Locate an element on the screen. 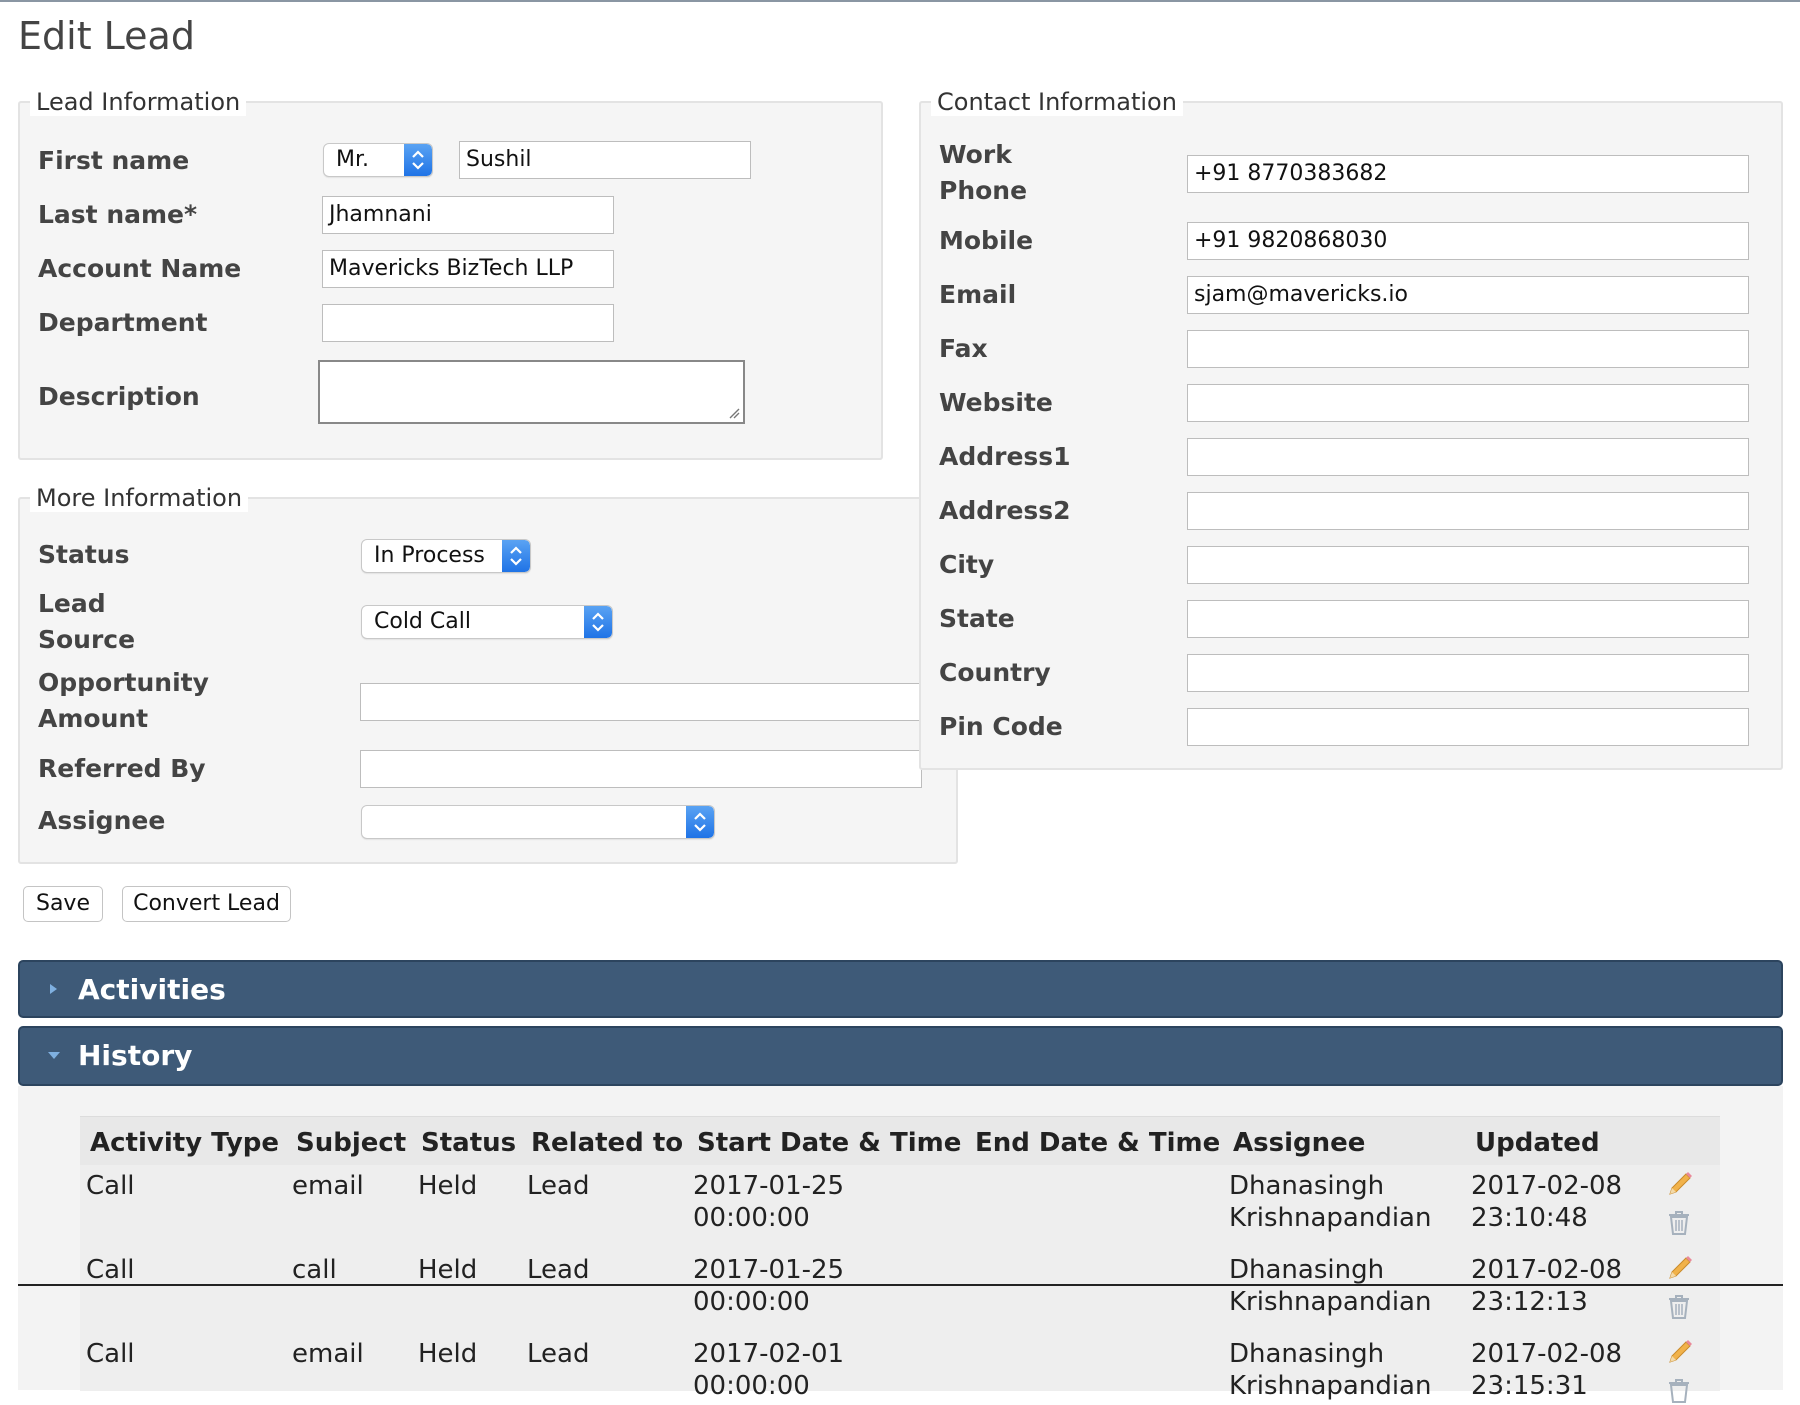 This screenshot has height=1405, width=1800. website-label: Website is located at coordinates (996, 402).